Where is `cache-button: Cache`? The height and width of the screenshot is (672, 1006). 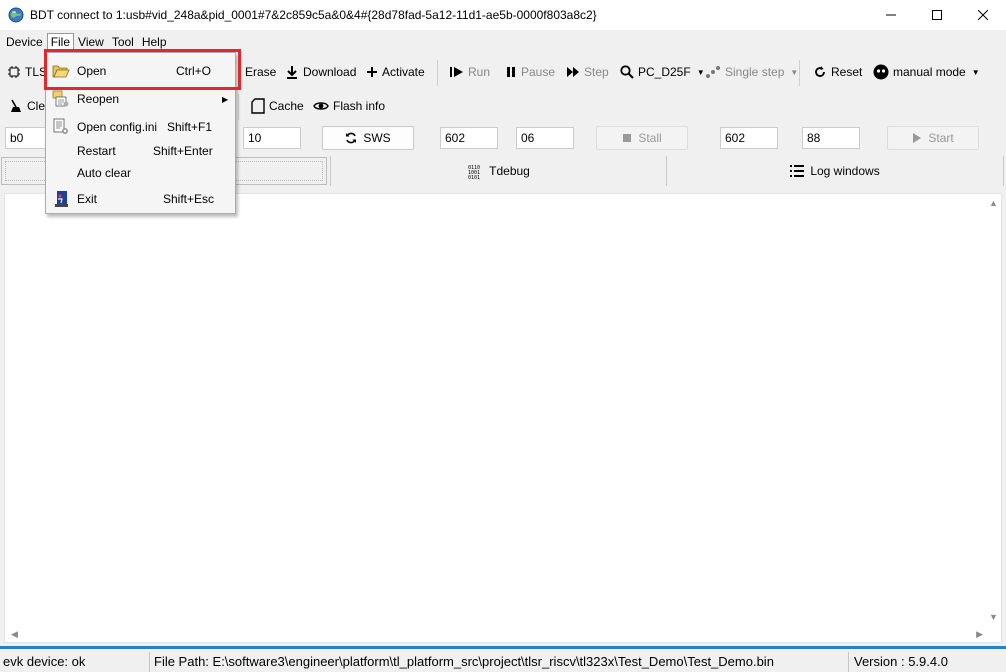 cache-button: Cache is located at coordinates (277, 106).